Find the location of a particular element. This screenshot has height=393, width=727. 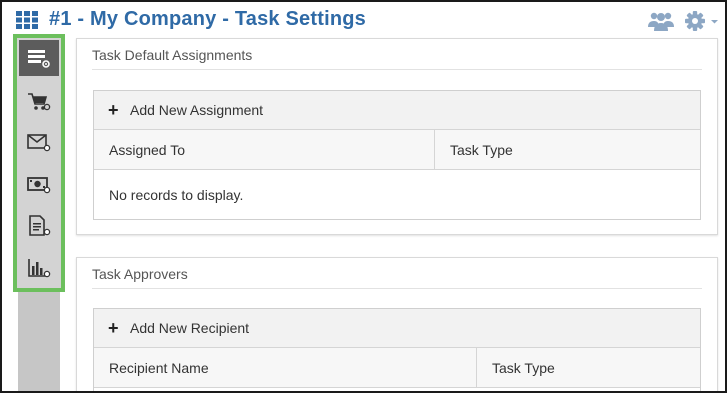

users-icon is located at coordinates (661, 21).